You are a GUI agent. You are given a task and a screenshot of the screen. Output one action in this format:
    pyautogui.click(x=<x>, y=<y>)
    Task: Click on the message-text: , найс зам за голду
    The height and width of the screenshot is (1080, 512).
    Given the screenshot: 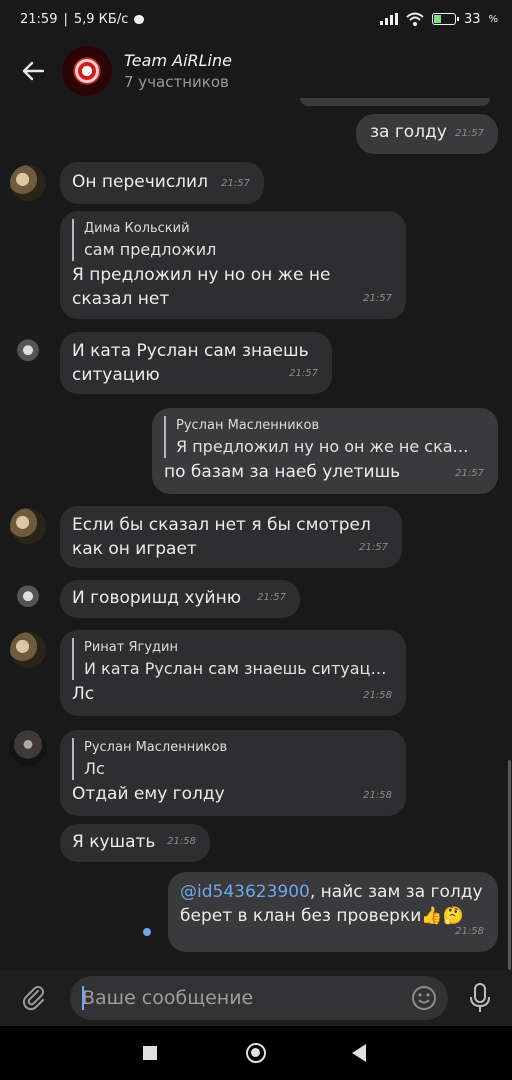 What is the action you would take?
    pyautogui.click(x=396, y=892)
    